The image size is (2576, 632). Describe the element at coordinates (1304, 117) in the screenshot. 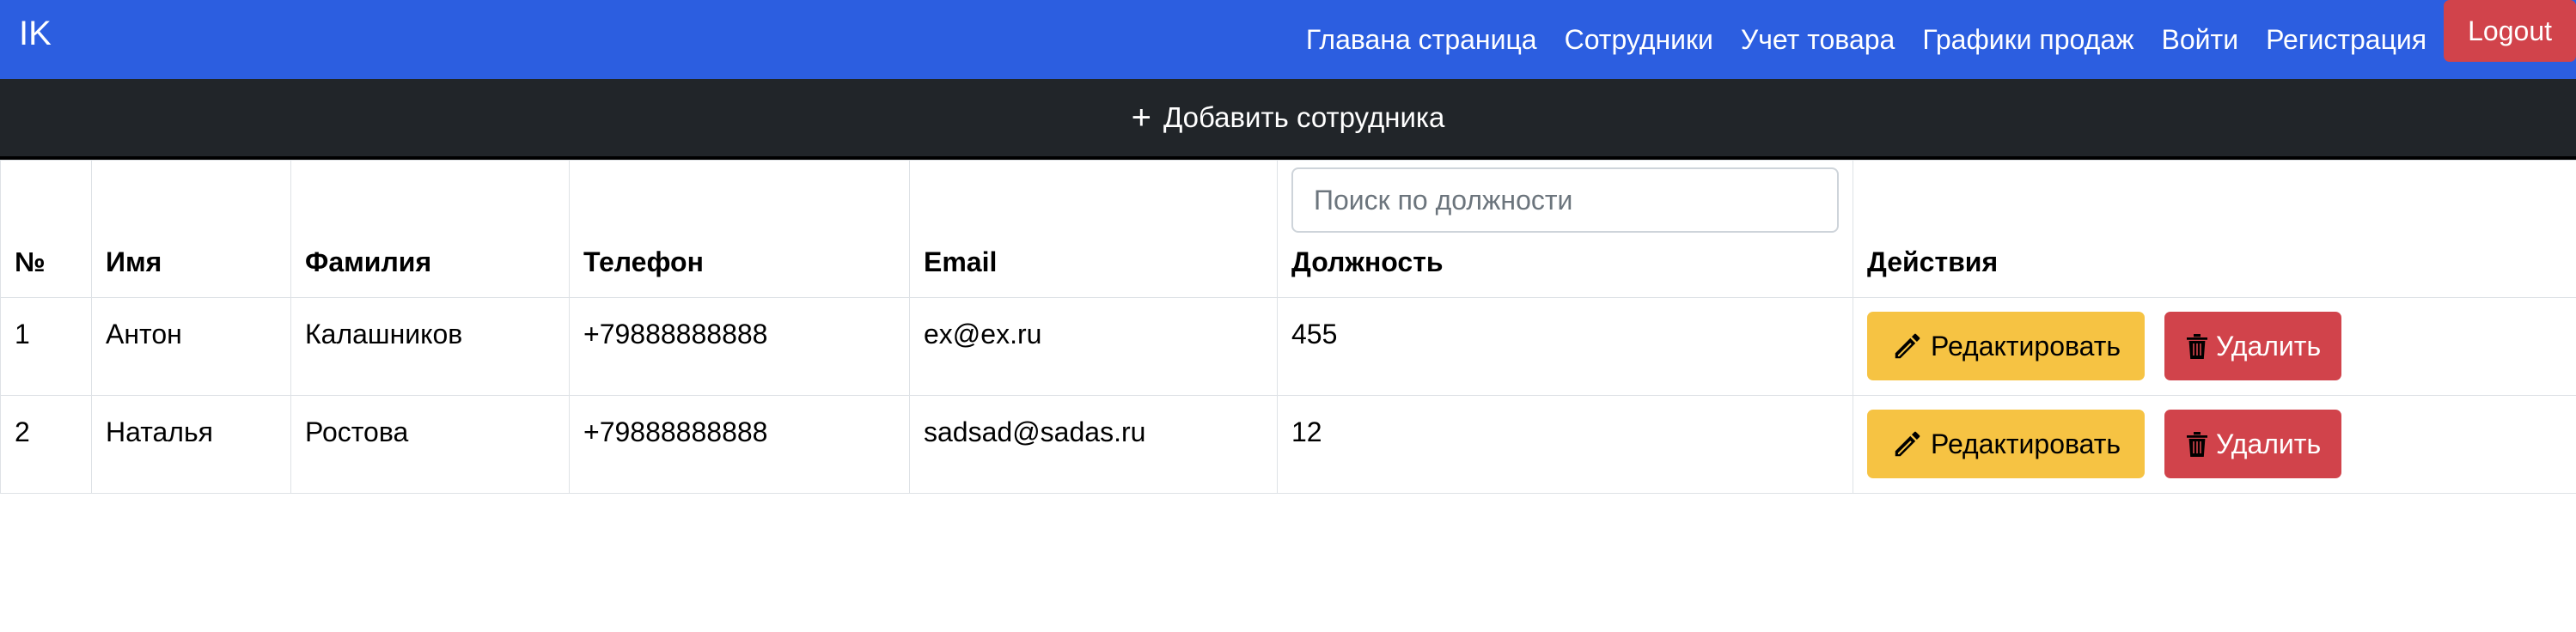

I see `add-employee-label: Добавить сотрудника` at that location.